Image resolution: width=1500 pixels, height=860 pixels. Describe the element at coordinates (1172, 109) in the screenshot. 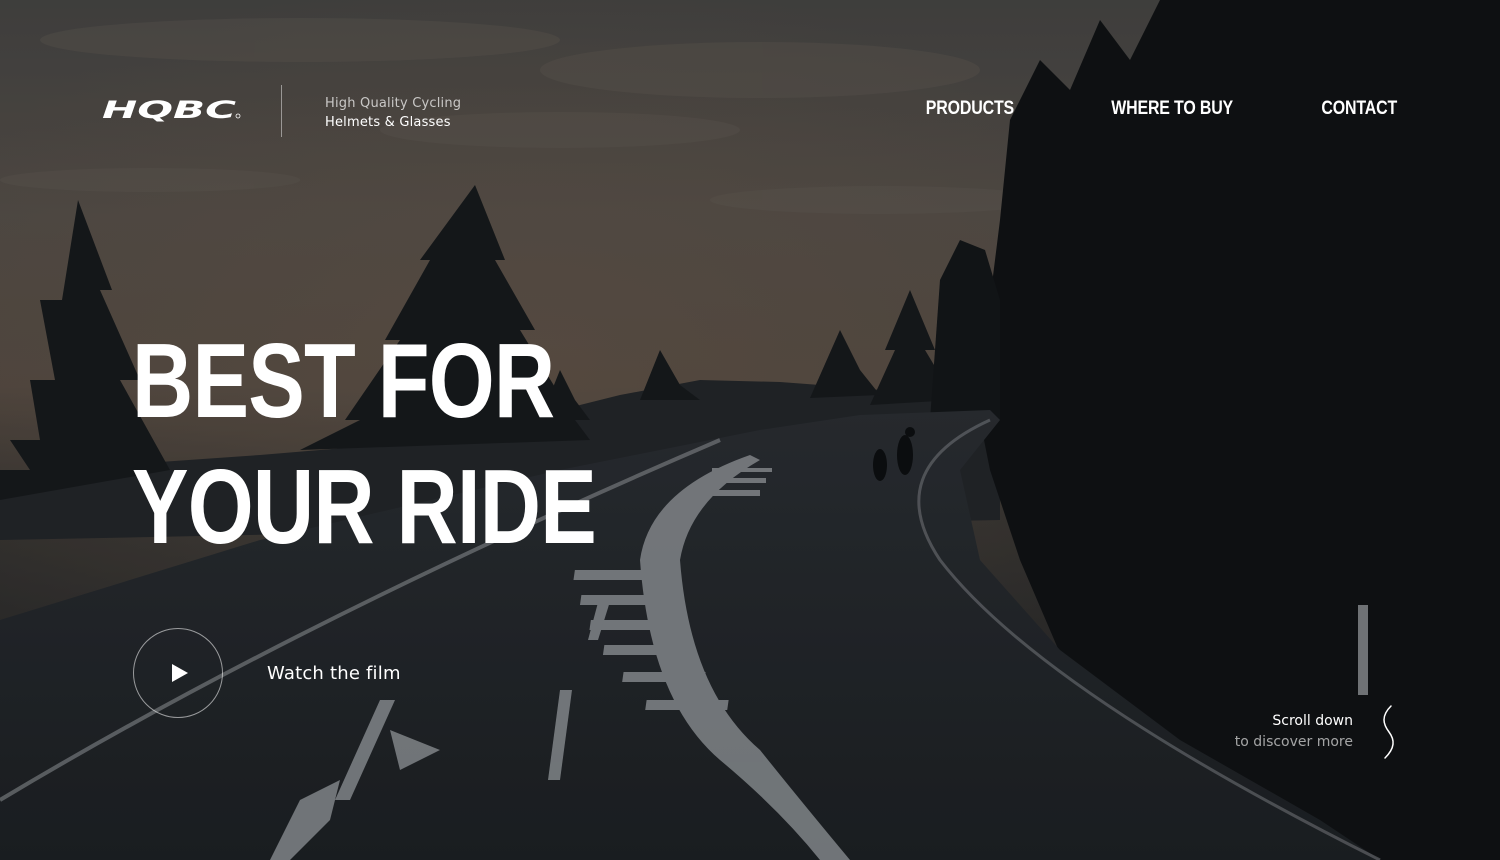

I see `nav-where-to-buy: WHERE TO BUY` at that location.